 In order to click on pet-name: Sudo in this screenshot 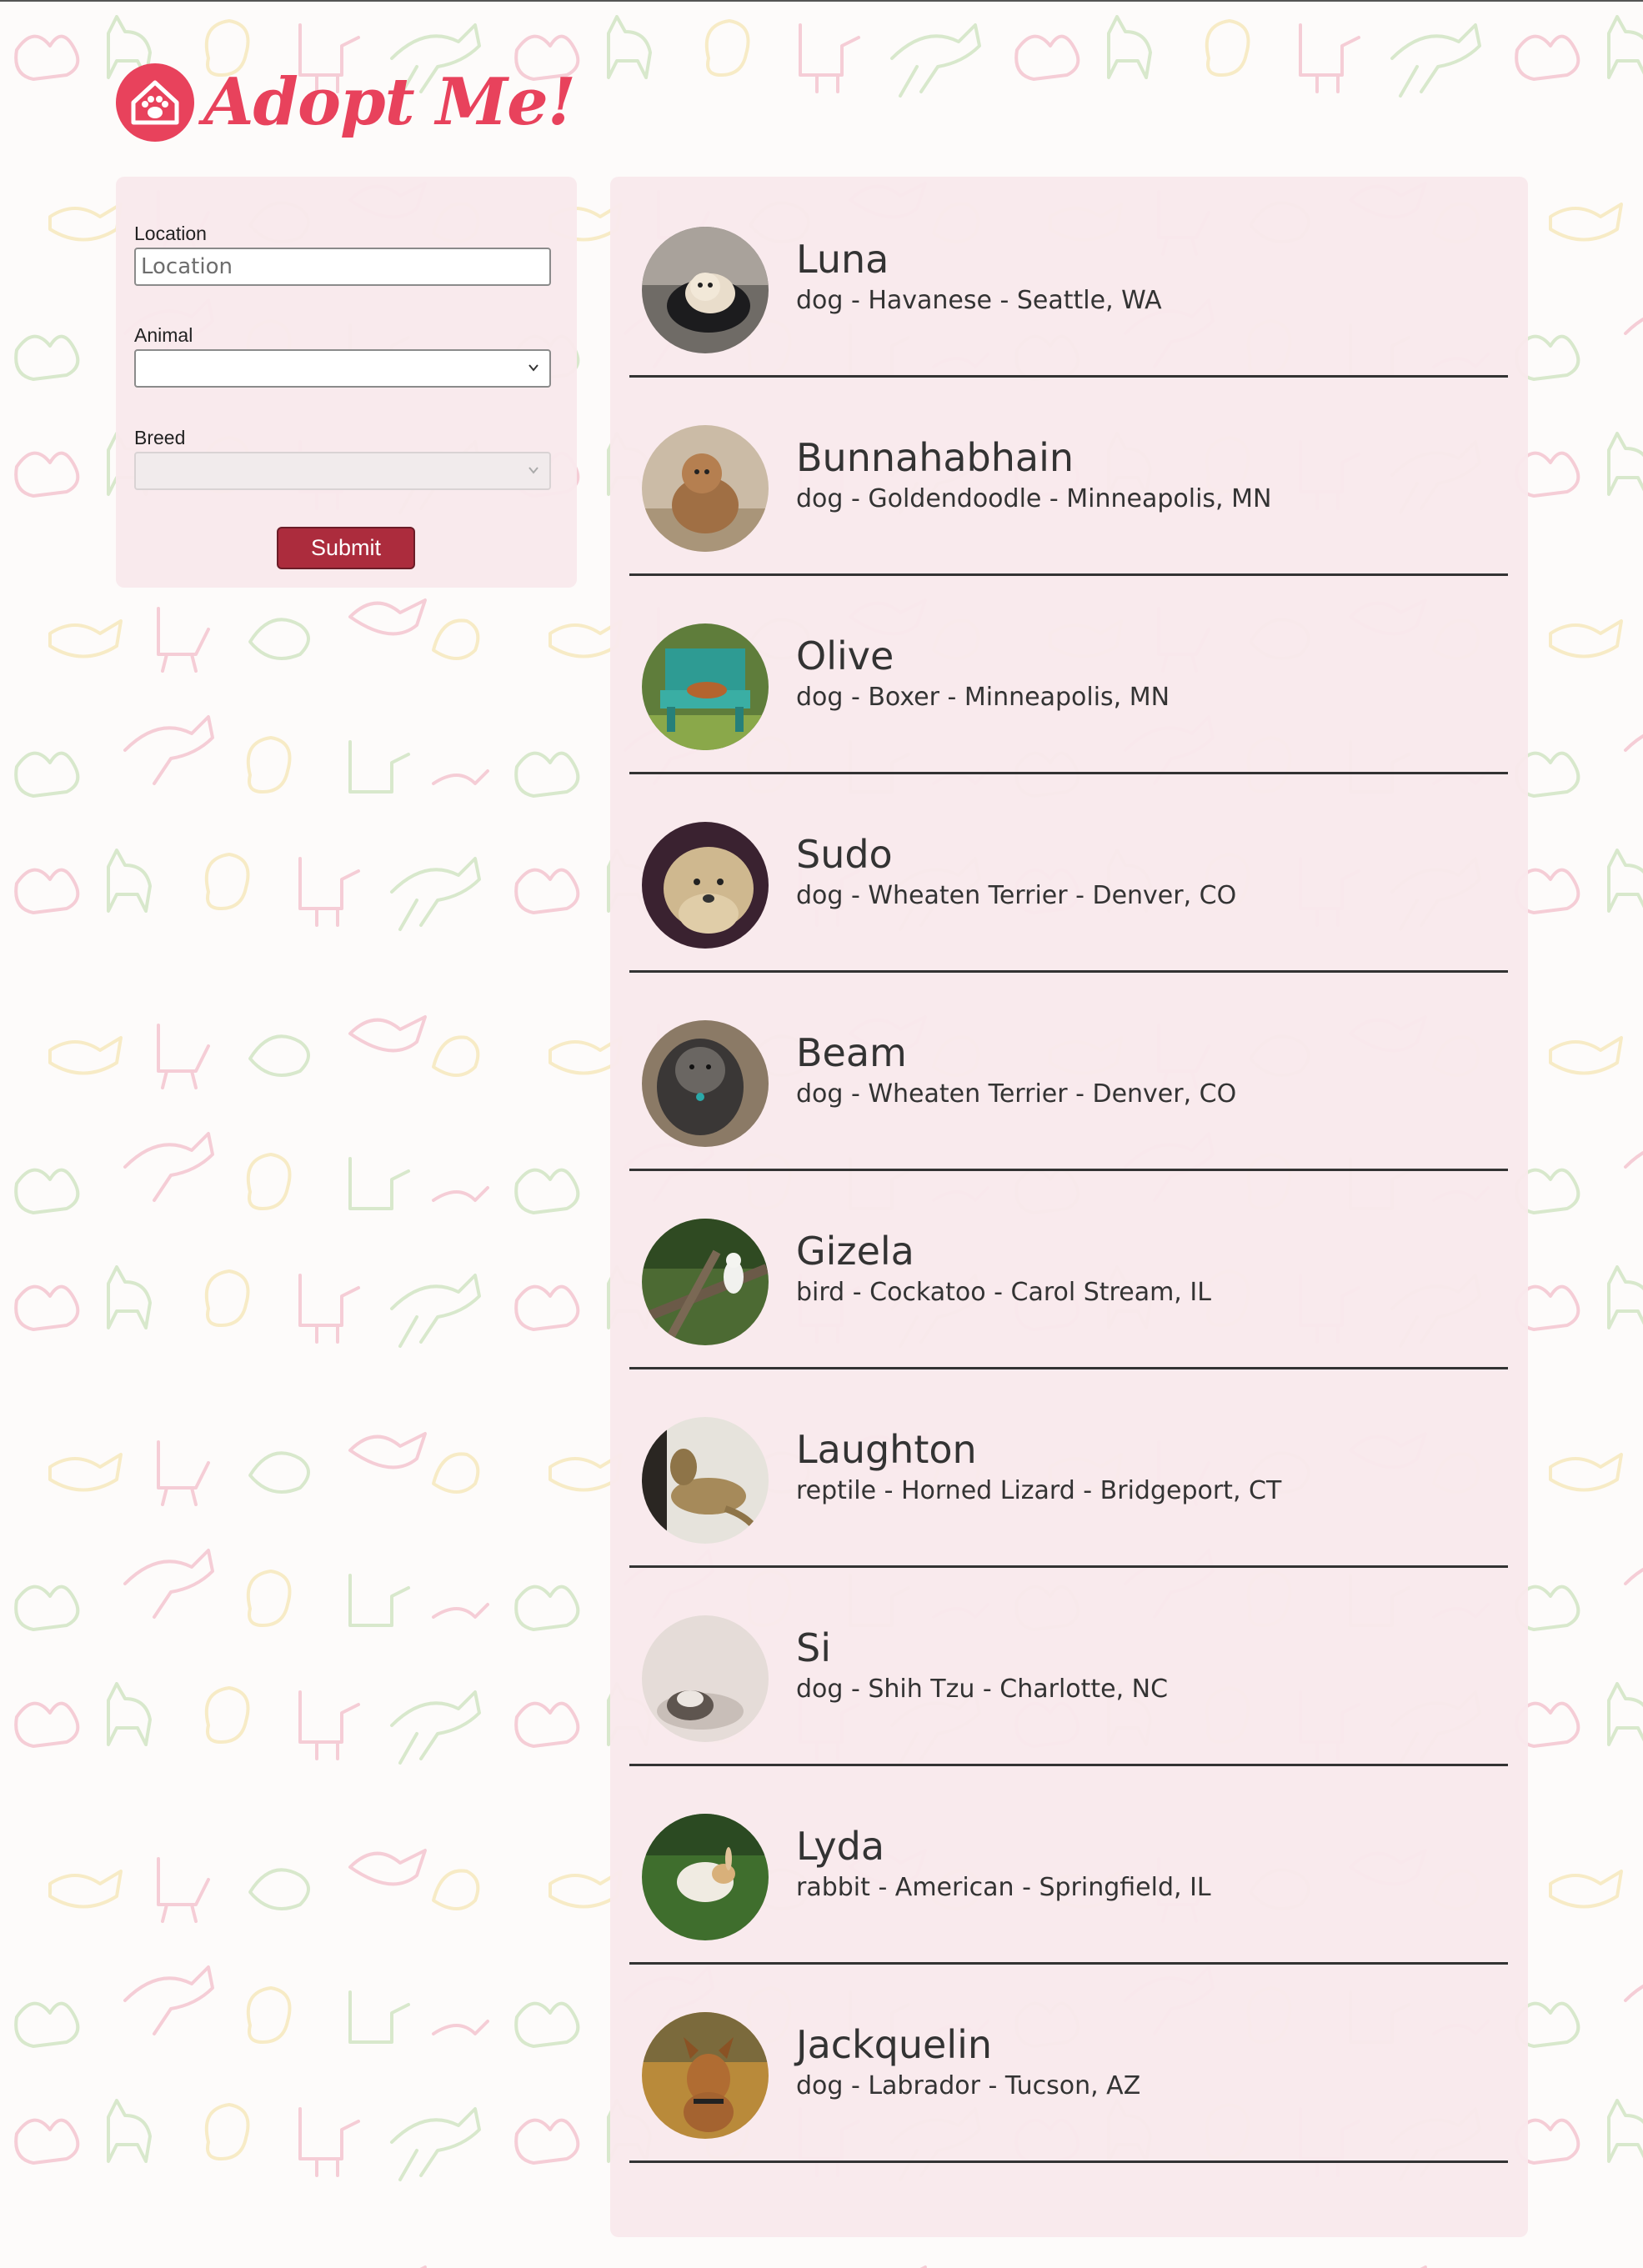, I will do `click(844, 854)`.